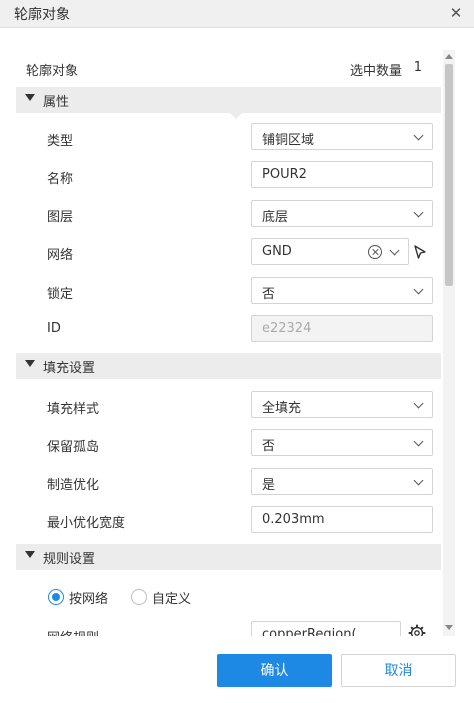 The height and width of the screenshot is (703, 474). I want to click on section-title: 属性, so click(56, 102).